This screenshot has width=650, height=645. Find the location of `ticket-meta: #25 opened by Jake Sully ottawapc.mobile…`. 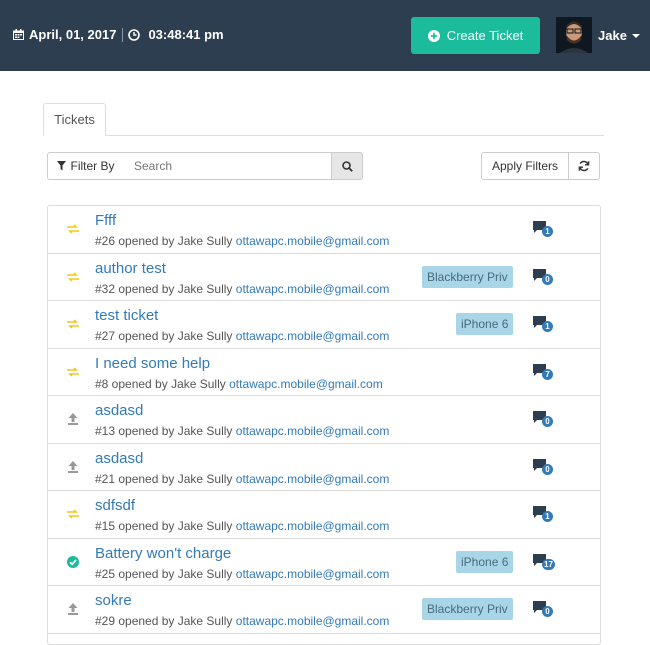

ticket-meta: #25 opened by Jake Sully ottawapc.mobile… is located at coordinates (242, 574).